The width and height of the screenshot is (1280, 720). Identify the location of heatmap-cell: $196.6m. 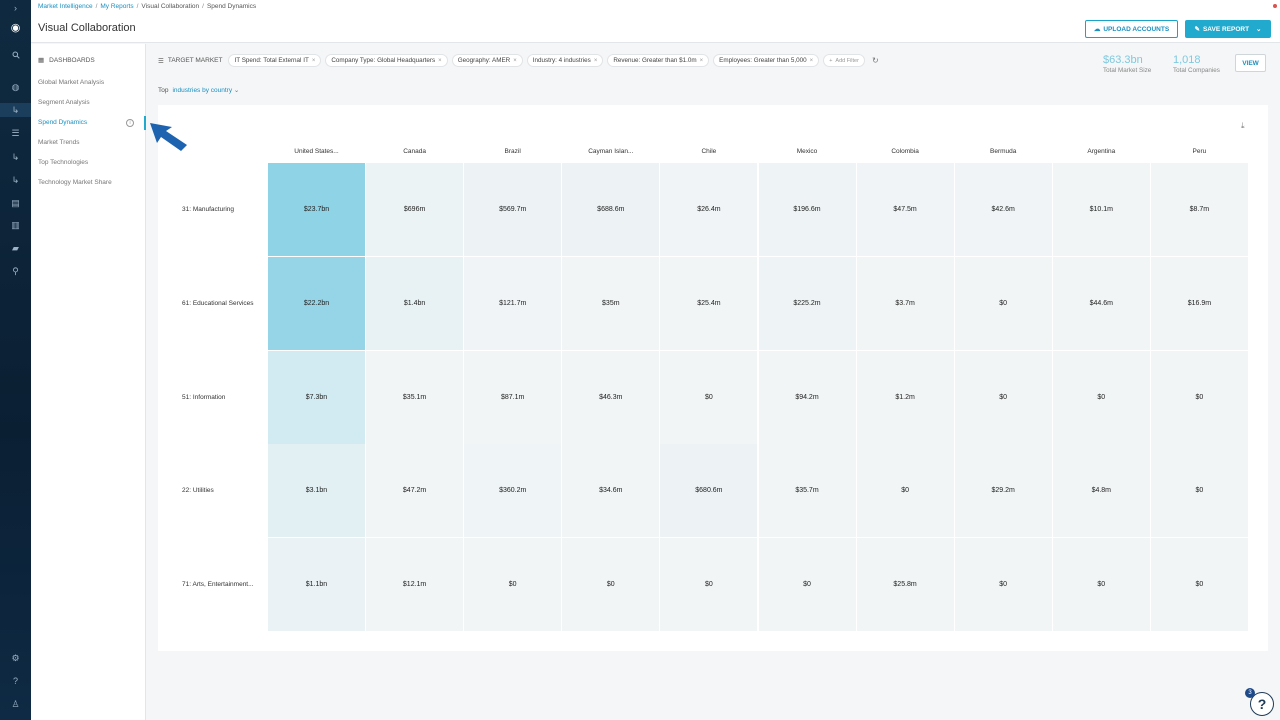
(807, 209).